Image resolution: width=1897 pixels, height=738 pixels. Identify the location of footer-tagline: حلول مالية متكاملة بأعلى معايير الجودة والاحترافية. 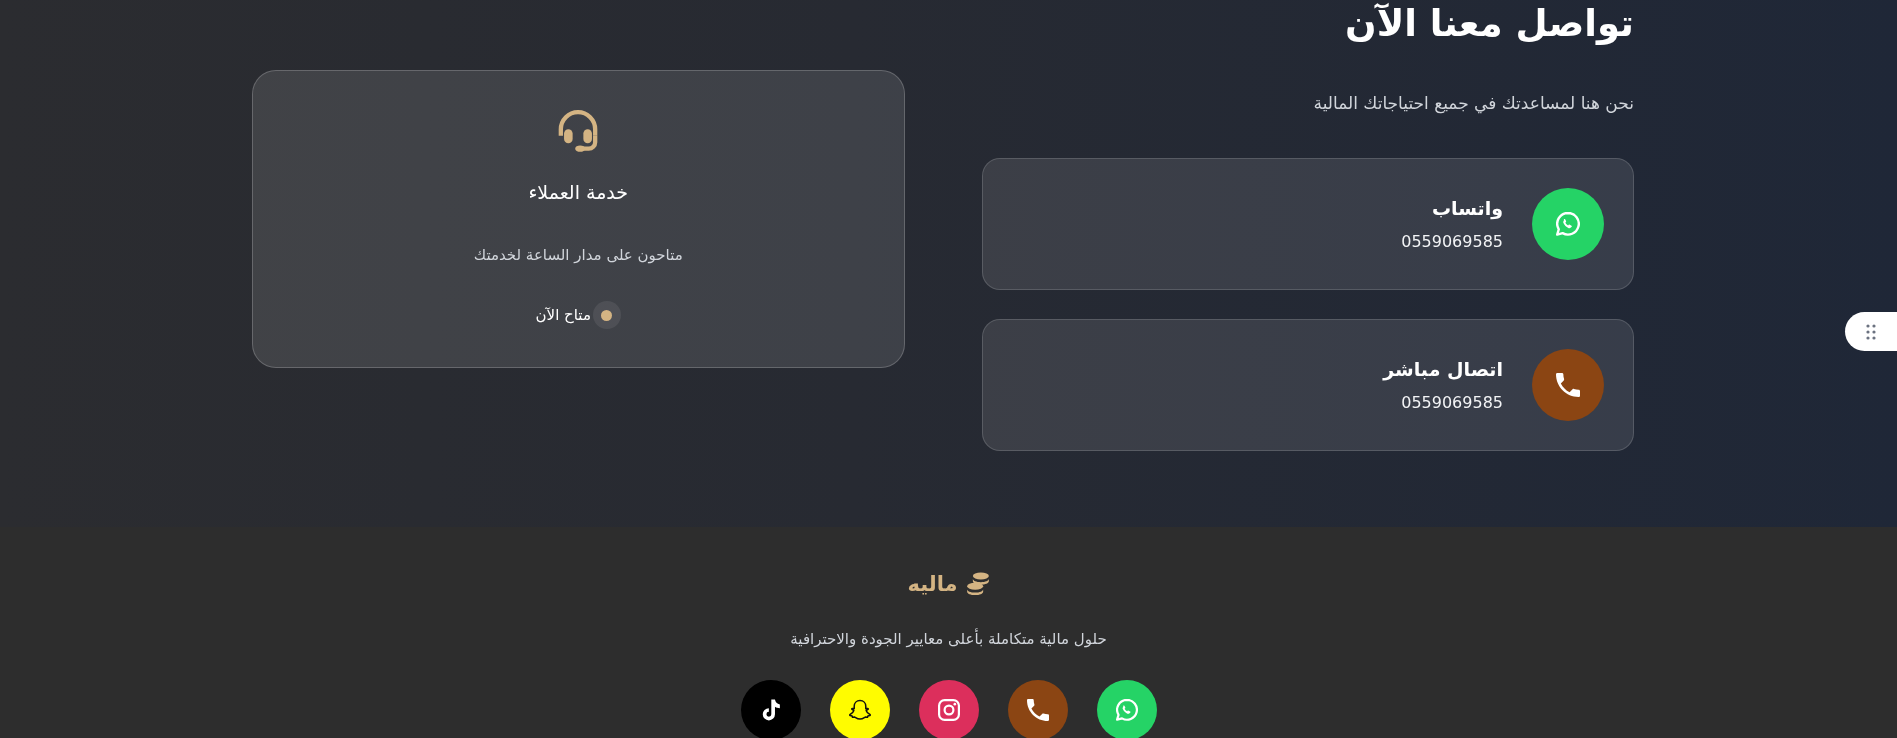
(948, 638).